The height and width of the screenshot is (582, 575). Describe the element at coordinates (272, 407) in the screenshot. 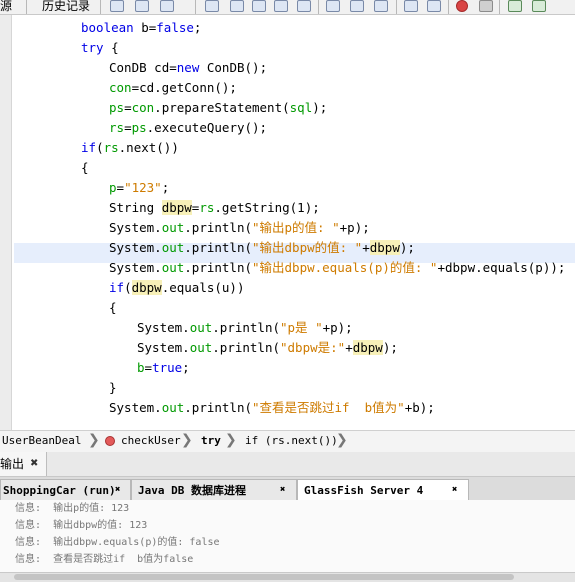

I see `code-line: System.out.println("查看是否跳过if b值为"+b);` at that location.